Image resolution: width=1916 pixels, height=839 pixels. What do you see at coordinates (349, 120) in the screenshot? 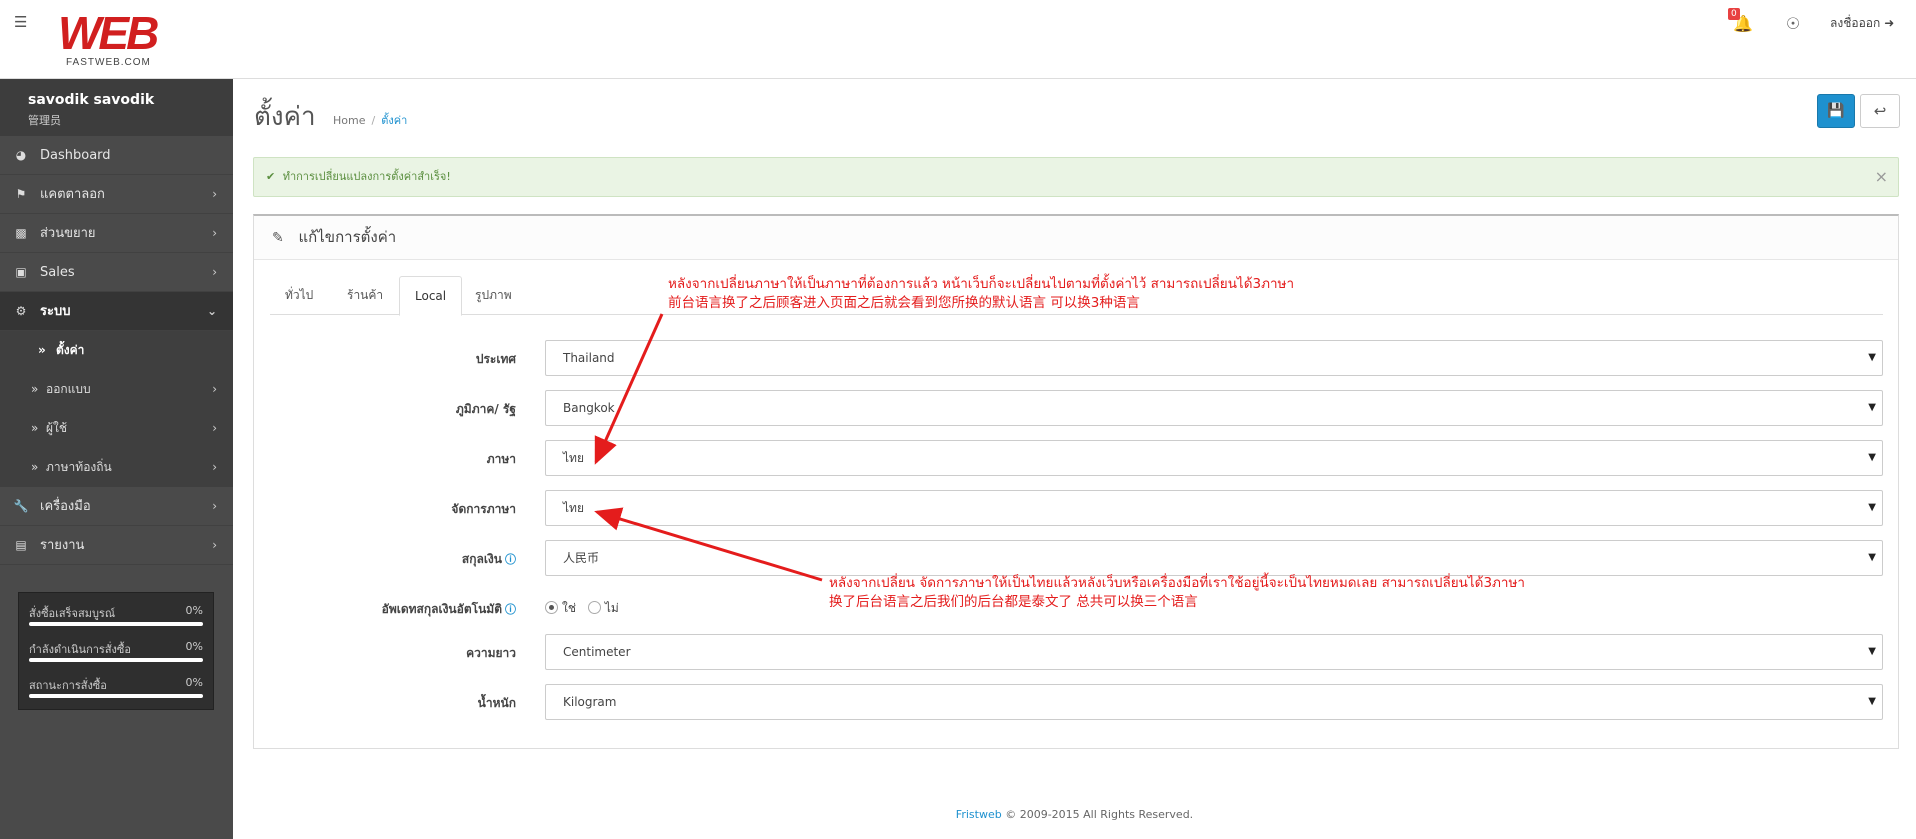
I see `breadcrumb-home: Home` at bounding box center [349, 120].